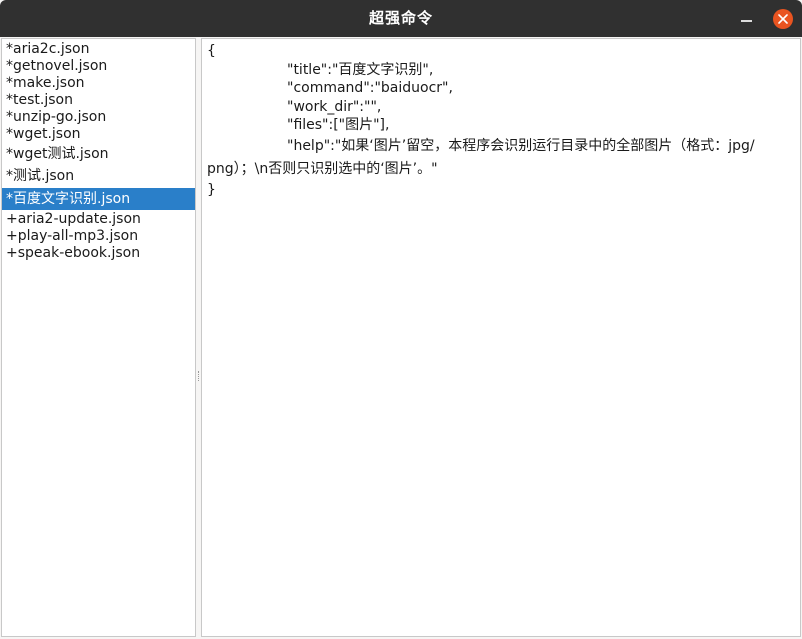  I want to click on titlebar: 超强命令, so click(401, 18).